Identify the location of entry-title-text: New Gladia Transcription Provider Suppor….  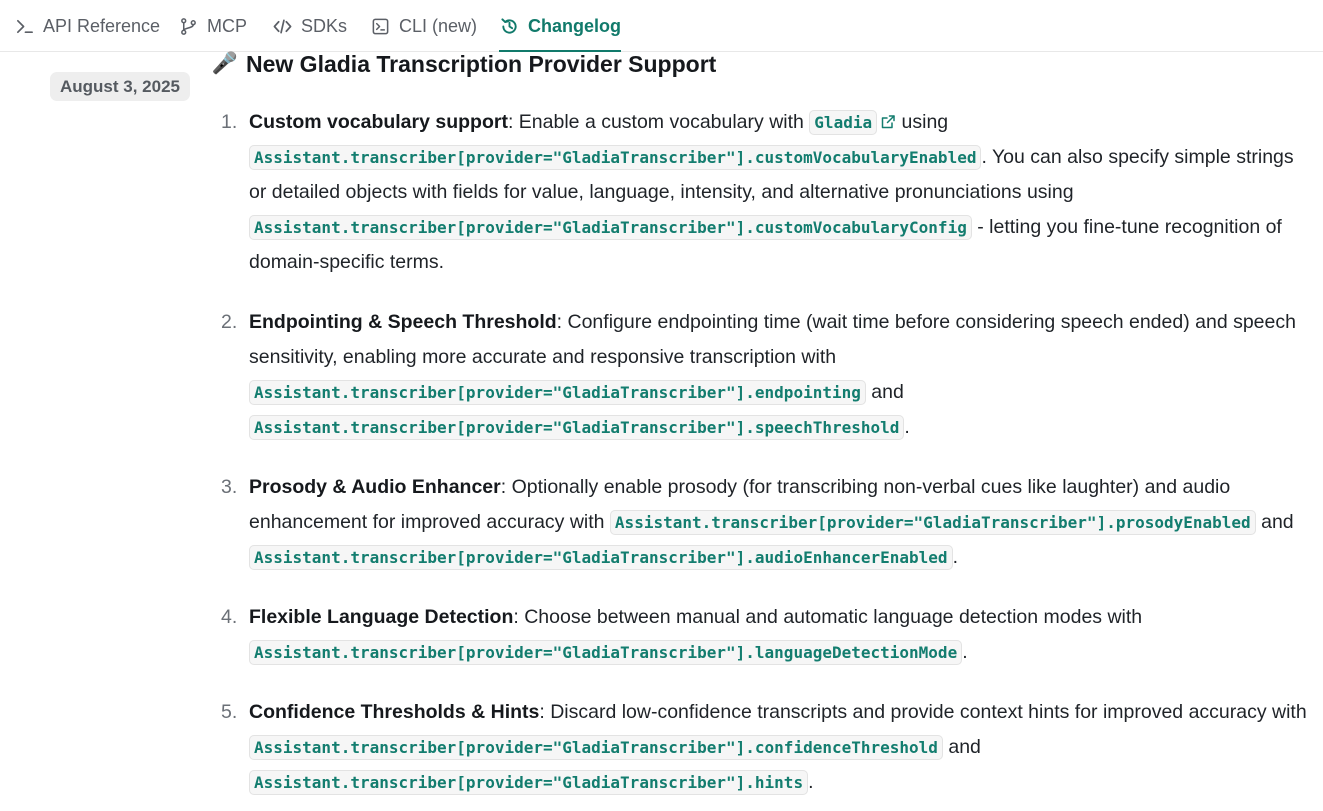
(481, 63).